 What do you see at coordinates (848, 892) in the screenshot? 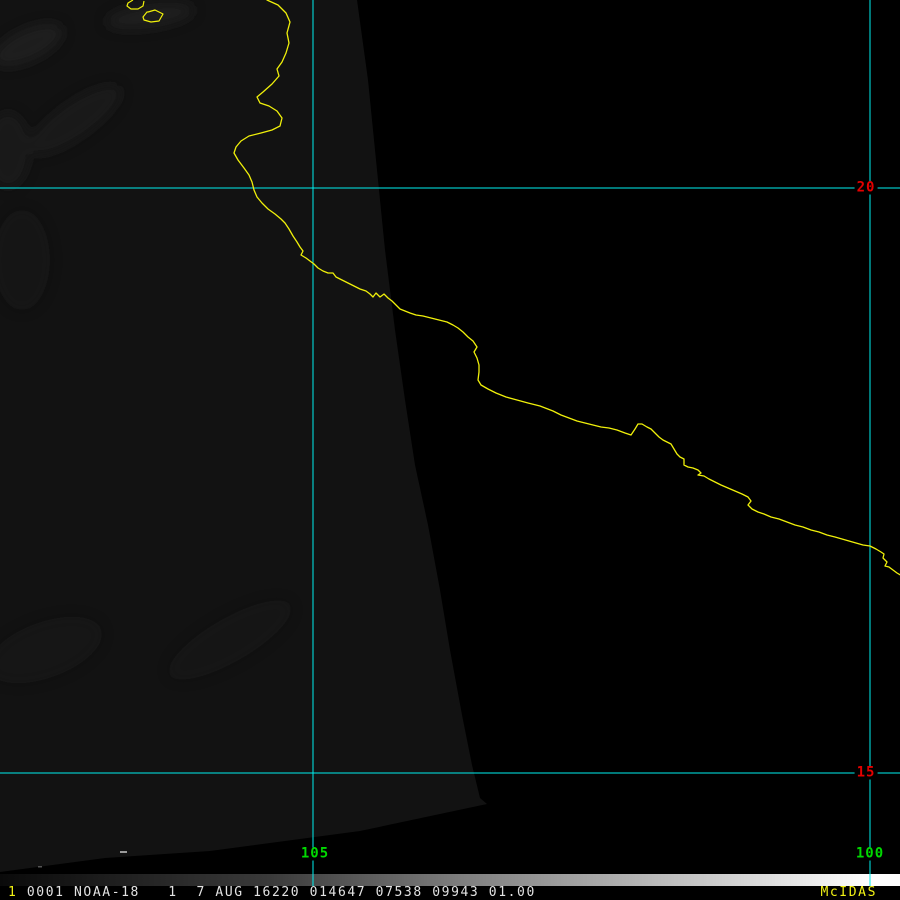
I see `mcidas-brand-label: McIDAS` at bounding box center [848, 892].